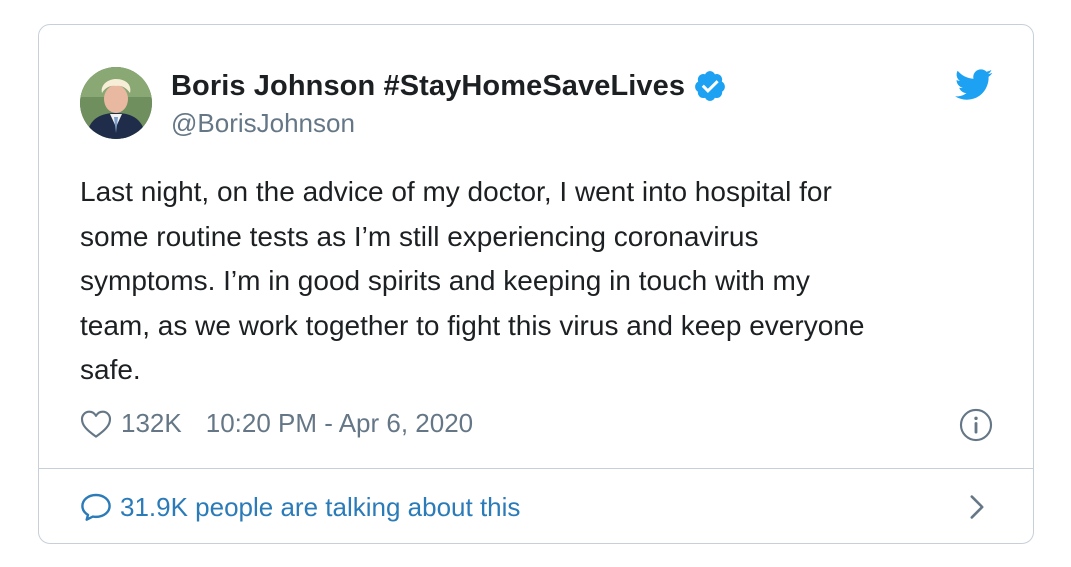  What do you see at coordinates (320, 507) in the screenshot?
I see `conversation-count-text: 31.9K people are talking about this` at bounding box center [320, 507].